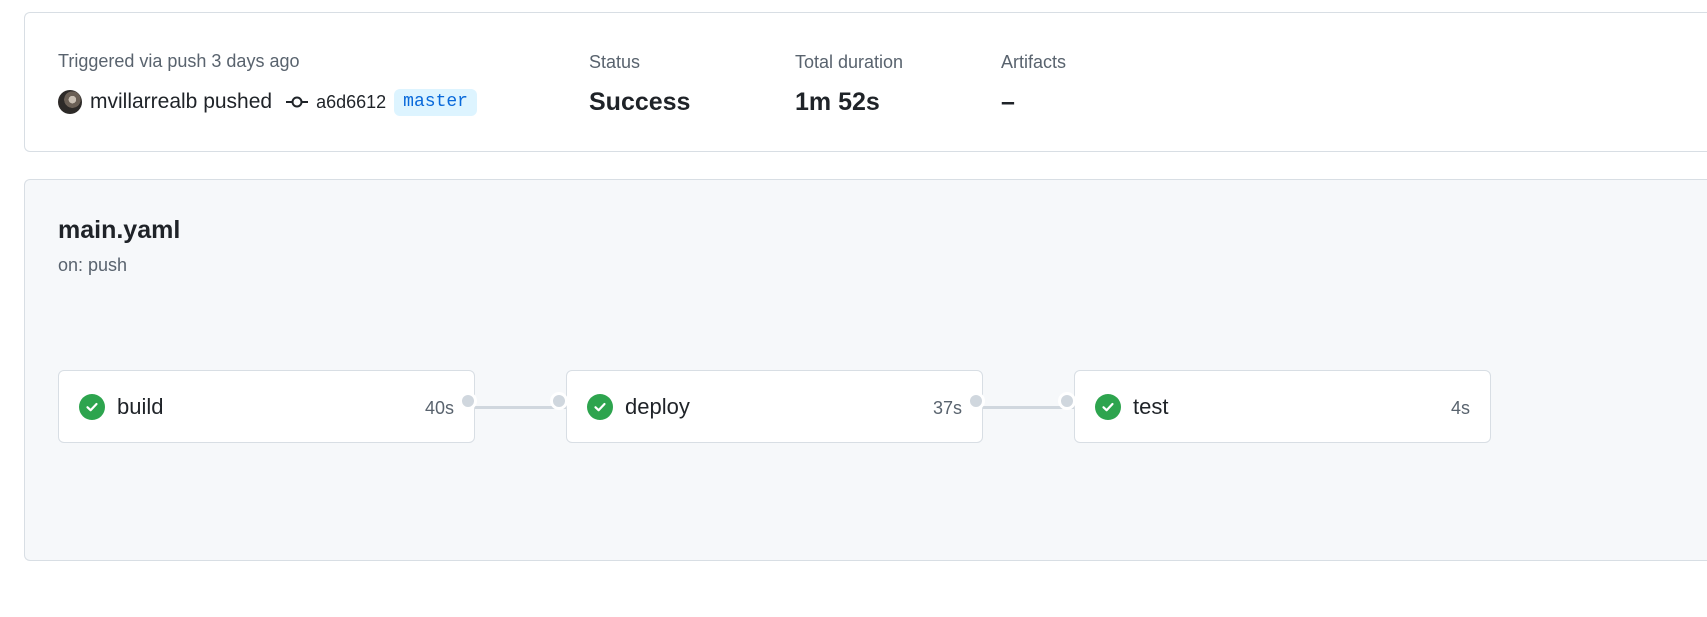 The height and width of the screenshot is (617, 1707). What do you see at coordinates (439, 408) in the screenshot?
I see `job-duration: 40s` at bounding box center [439, 408].